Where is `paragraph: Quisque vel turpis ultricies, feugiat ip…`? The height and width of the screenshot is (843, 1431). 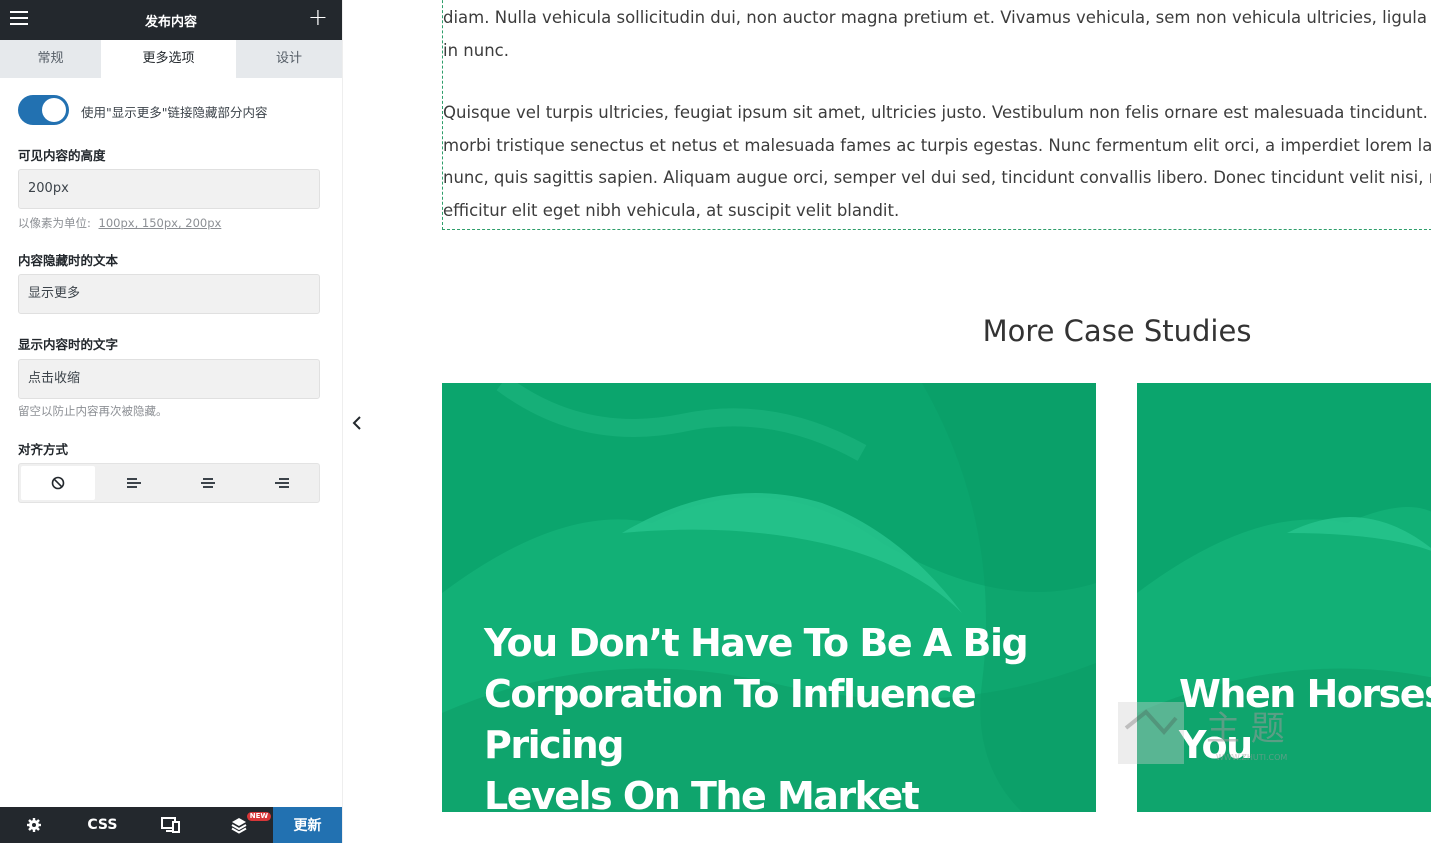
paragraph: Quisque vel turpis ultricies, feugiat ip… is located at coordinates (937, 162).